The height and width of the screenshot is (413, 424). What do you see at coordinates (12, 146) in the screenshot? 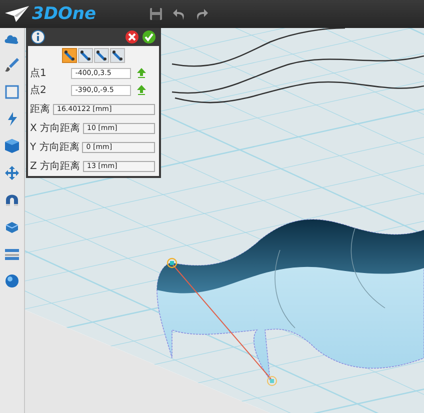
I see `cube-icon` at bounding box center [12, 146].